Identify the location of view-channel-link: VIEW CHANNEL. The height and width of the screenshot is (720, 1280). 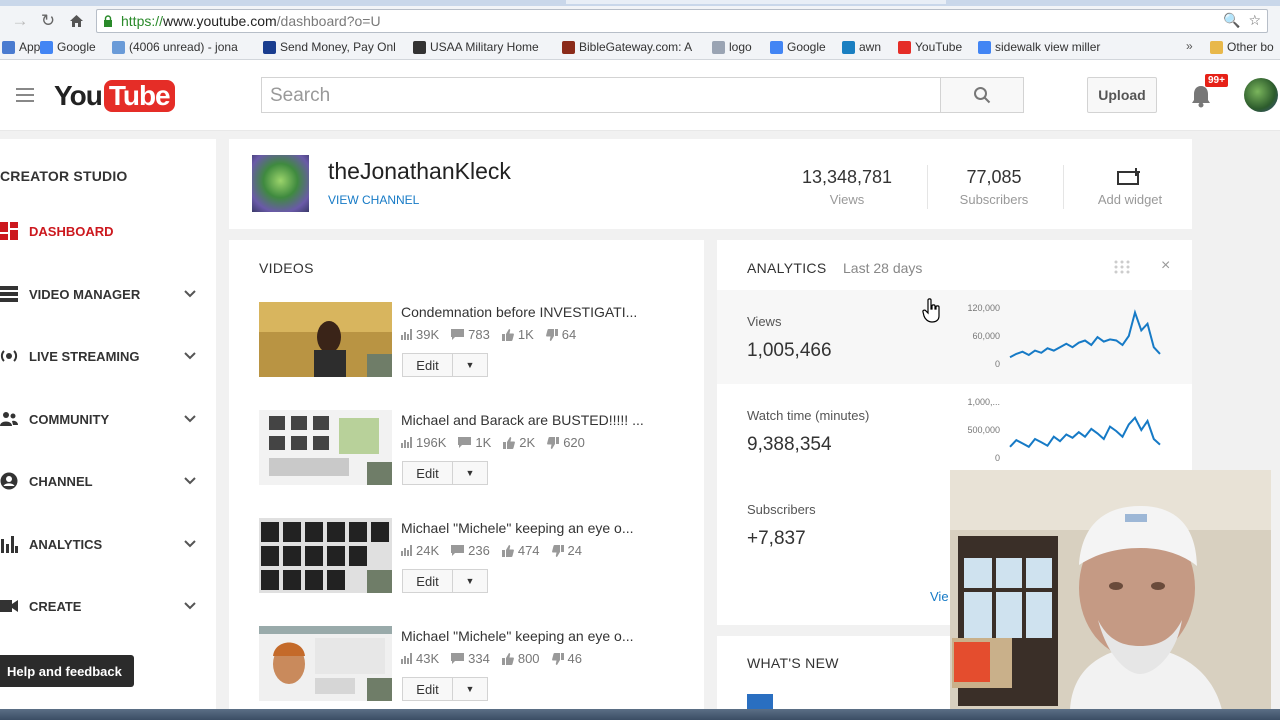
(373, 200).